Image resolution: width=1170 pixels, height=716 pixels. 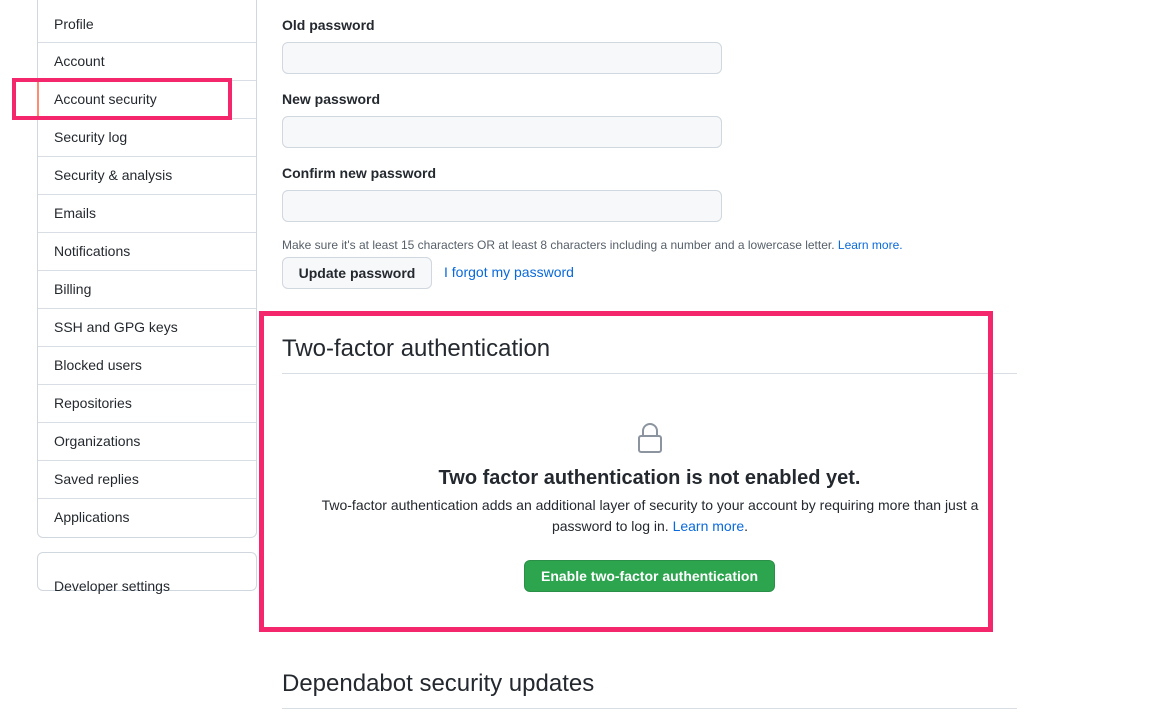 I want to click on sidebar-item-developer-settings: Developer settings, so click(x=147, y=573).